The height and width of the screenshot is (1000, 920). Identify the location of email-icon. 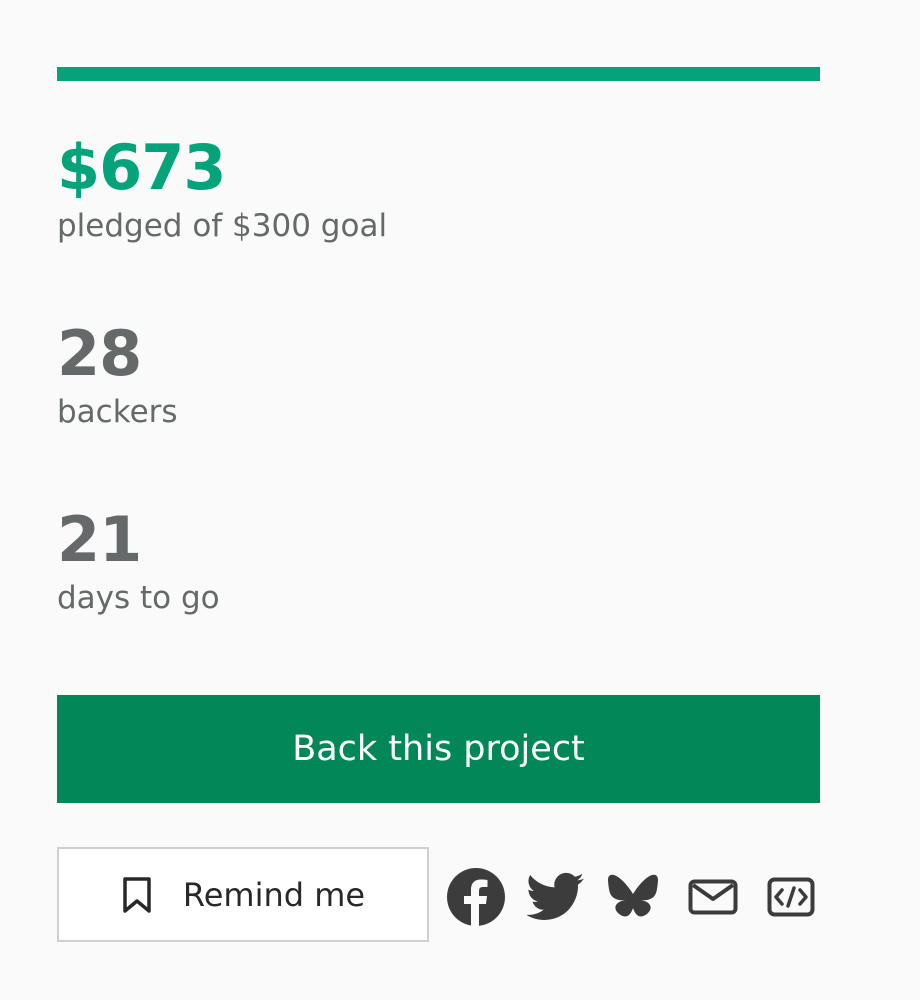
(713, 897).